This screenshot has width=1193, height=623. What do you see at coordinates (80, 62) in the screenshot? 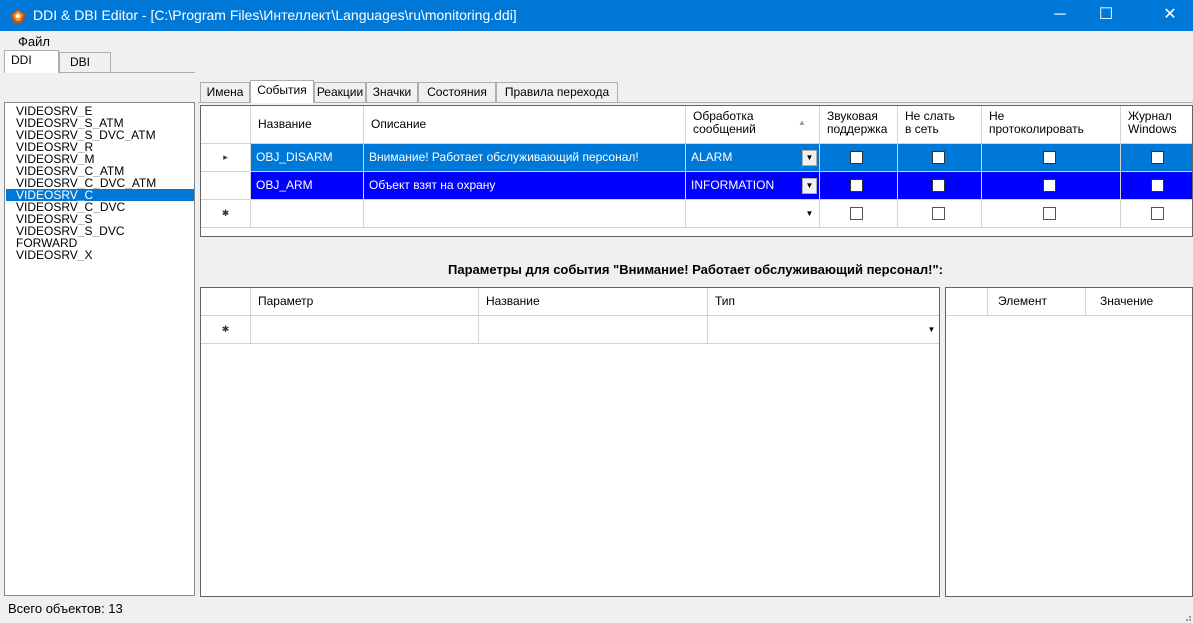
I see `tab-dbi-label: DBI` at bounding box center [80, 62].